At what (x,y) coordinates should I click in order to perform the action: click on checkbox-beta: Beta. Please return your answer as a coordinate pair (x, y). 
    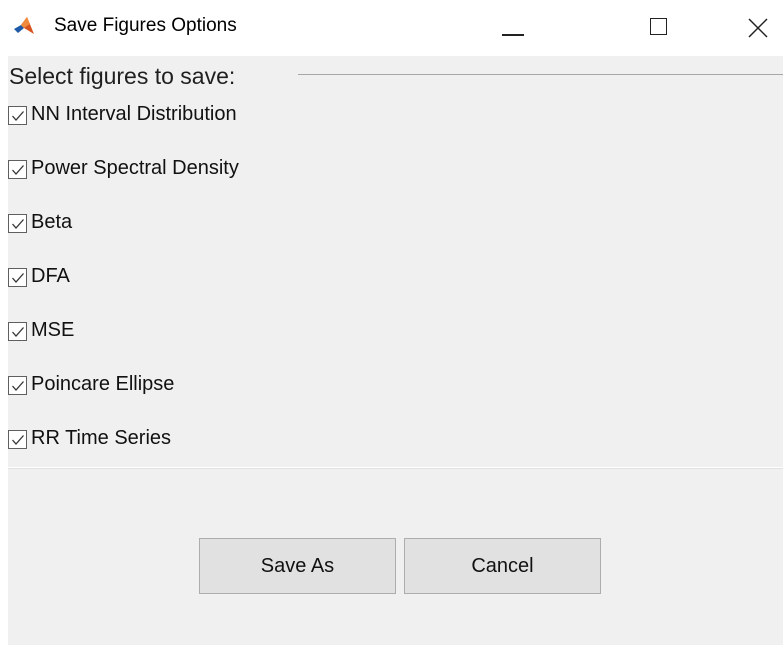
    Looking at the image, I should click on (40, 222).